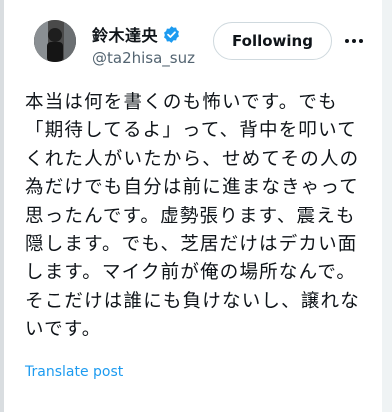  I want to click on window-left-border, so click(2, 206).